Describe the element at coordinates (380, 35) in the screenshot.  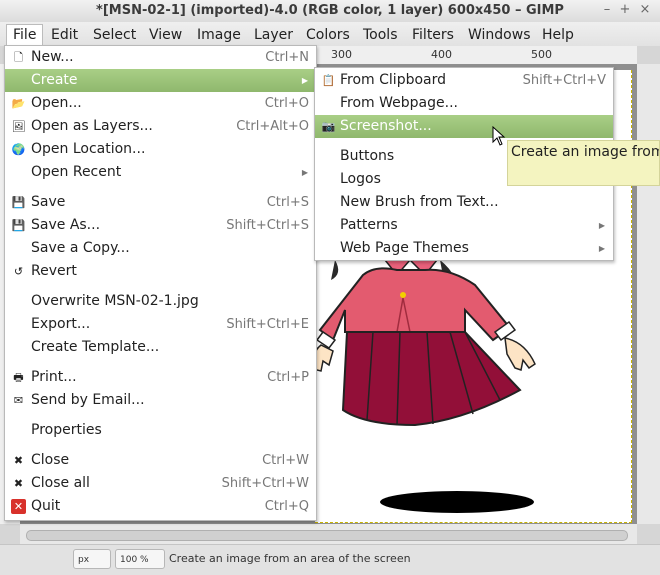
I see `menu-tools: Tools` at that location.